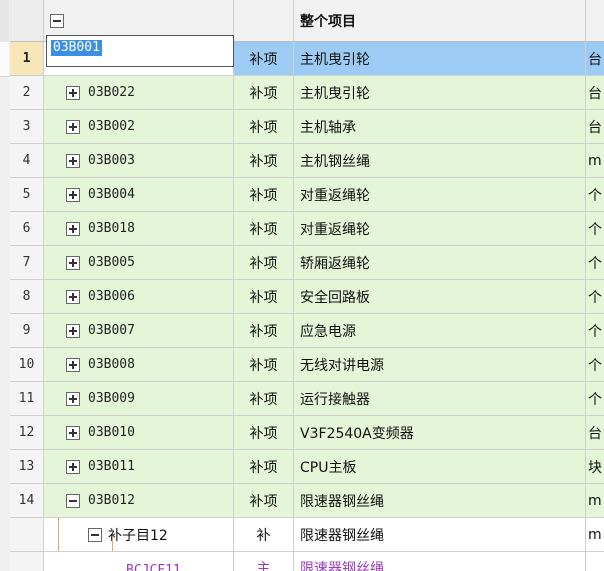 This screenshot has height=571, width=604. I want to click on sub-item-code: 补子目12, so click(138, 535).